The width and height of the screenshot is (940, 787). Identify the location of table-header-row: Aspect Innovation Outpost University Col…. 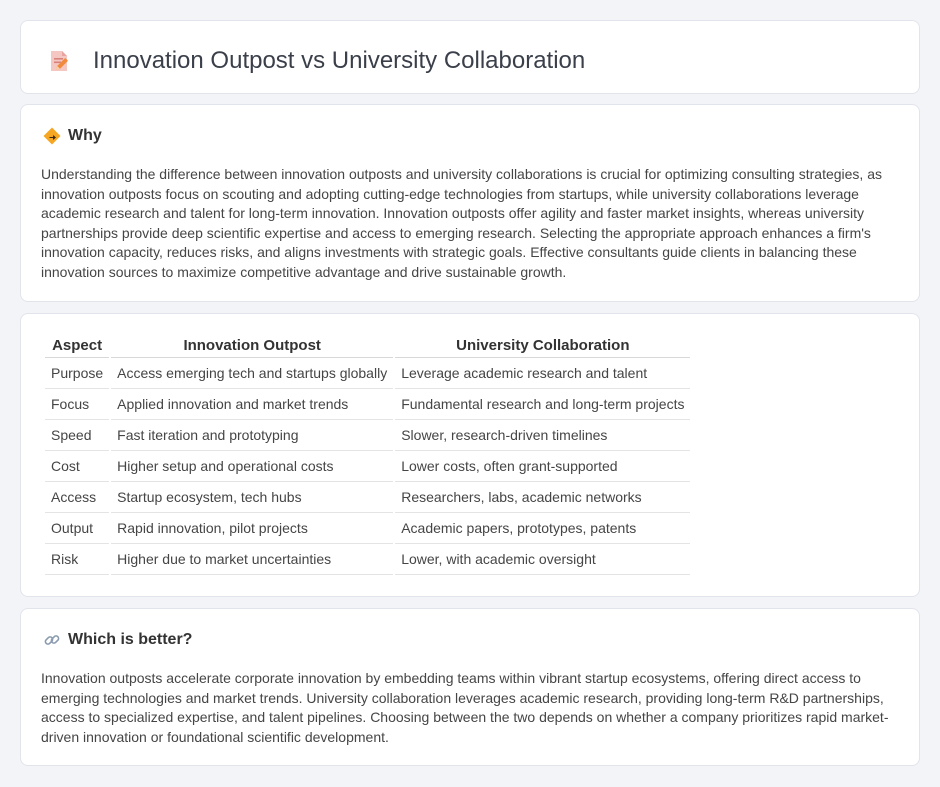
(368, 346).